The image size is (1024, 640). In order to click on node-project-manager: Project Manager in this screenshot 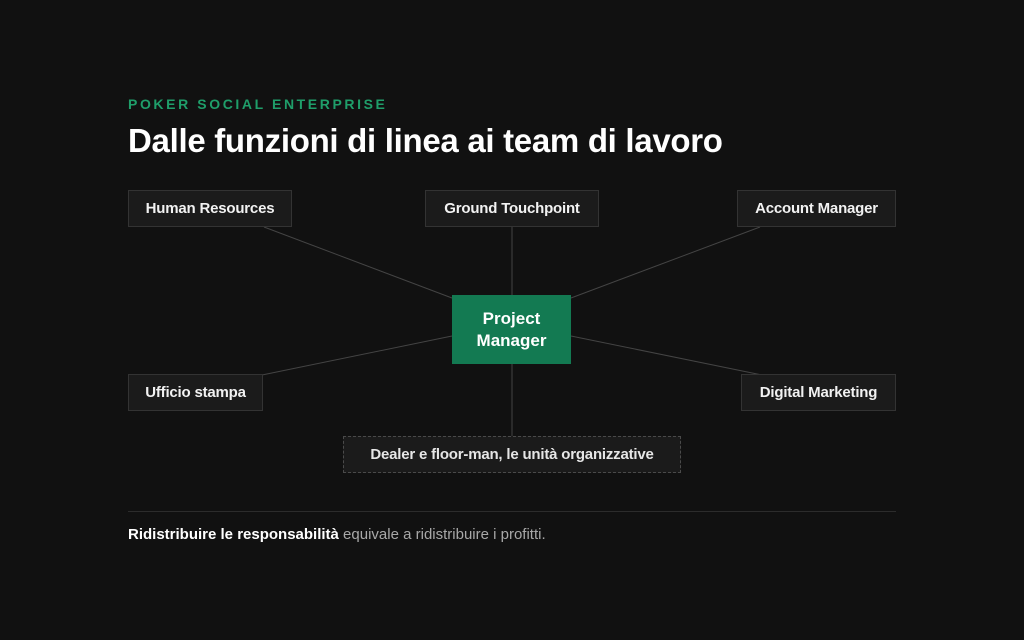, I will do `click(511, 329)`.